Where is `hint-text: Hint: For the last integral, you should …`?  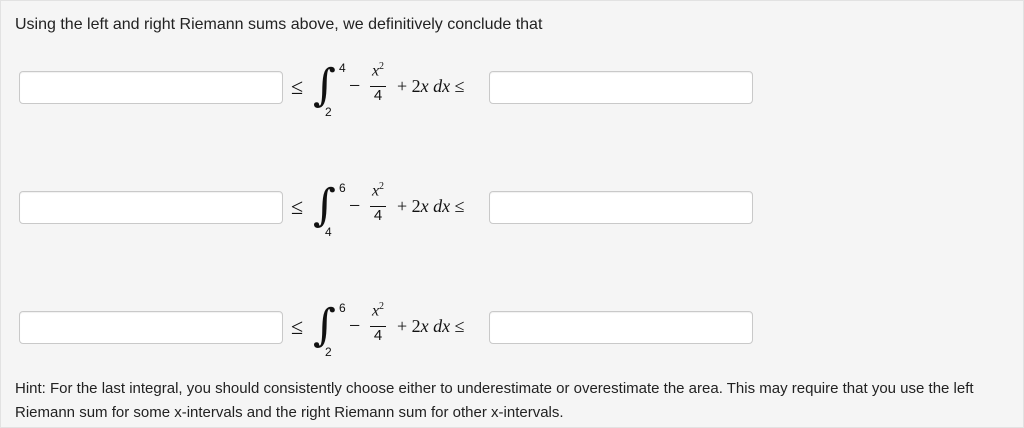 hint-text: Hint: For the last integral, you should … is located at coordinates (494, 400).